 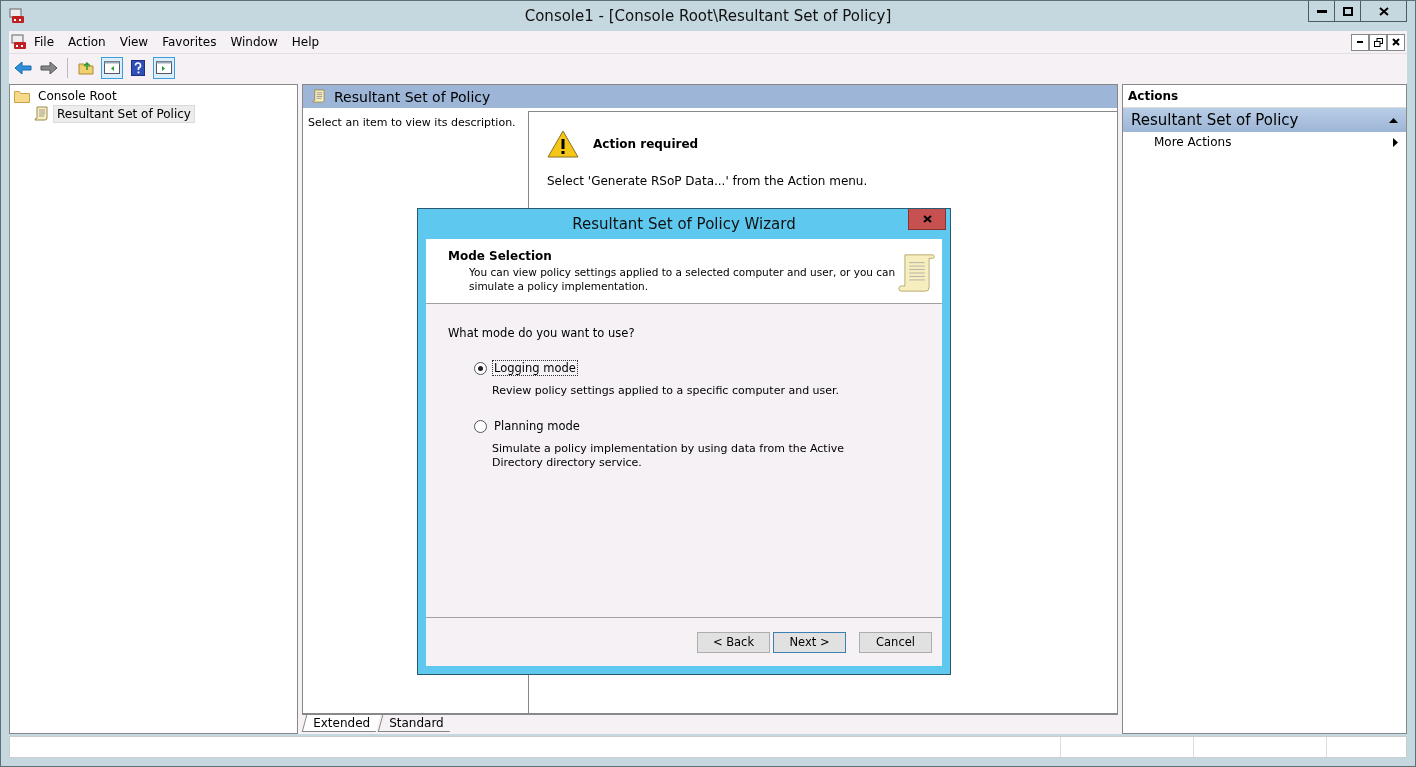 I want to click on tree-item: Resultant Set of Policy, so click(x=124, y=114).